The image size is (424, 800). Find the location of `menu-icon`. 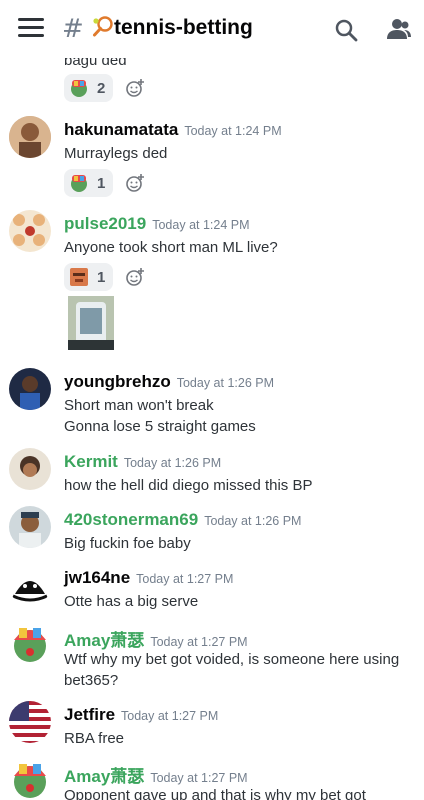

menu-icon is located at coordinates (31, 29).